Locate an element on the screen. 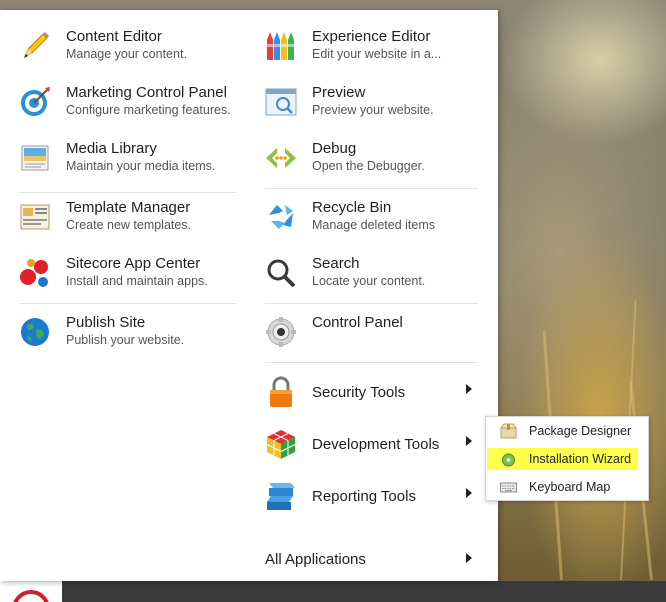 Image resolution: width=666 pixels, height=602 pixels. item-title: Development Tools is located at coordinates (376, 444).